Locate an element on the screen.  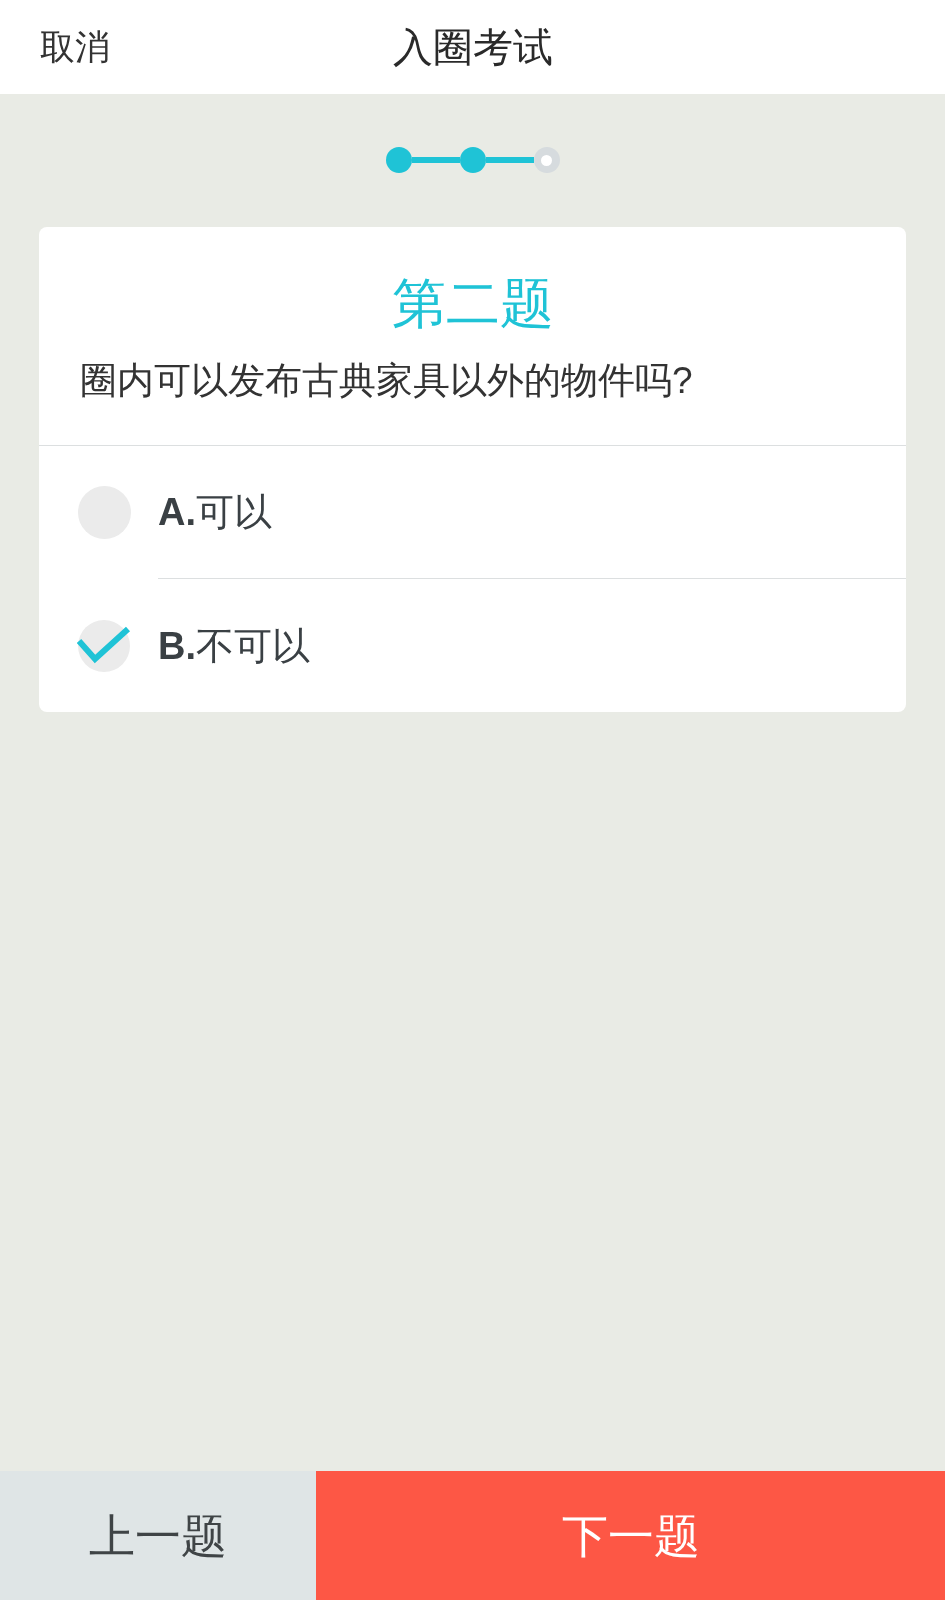
answer-option: A.可以 is located at coordinates (472, 512).